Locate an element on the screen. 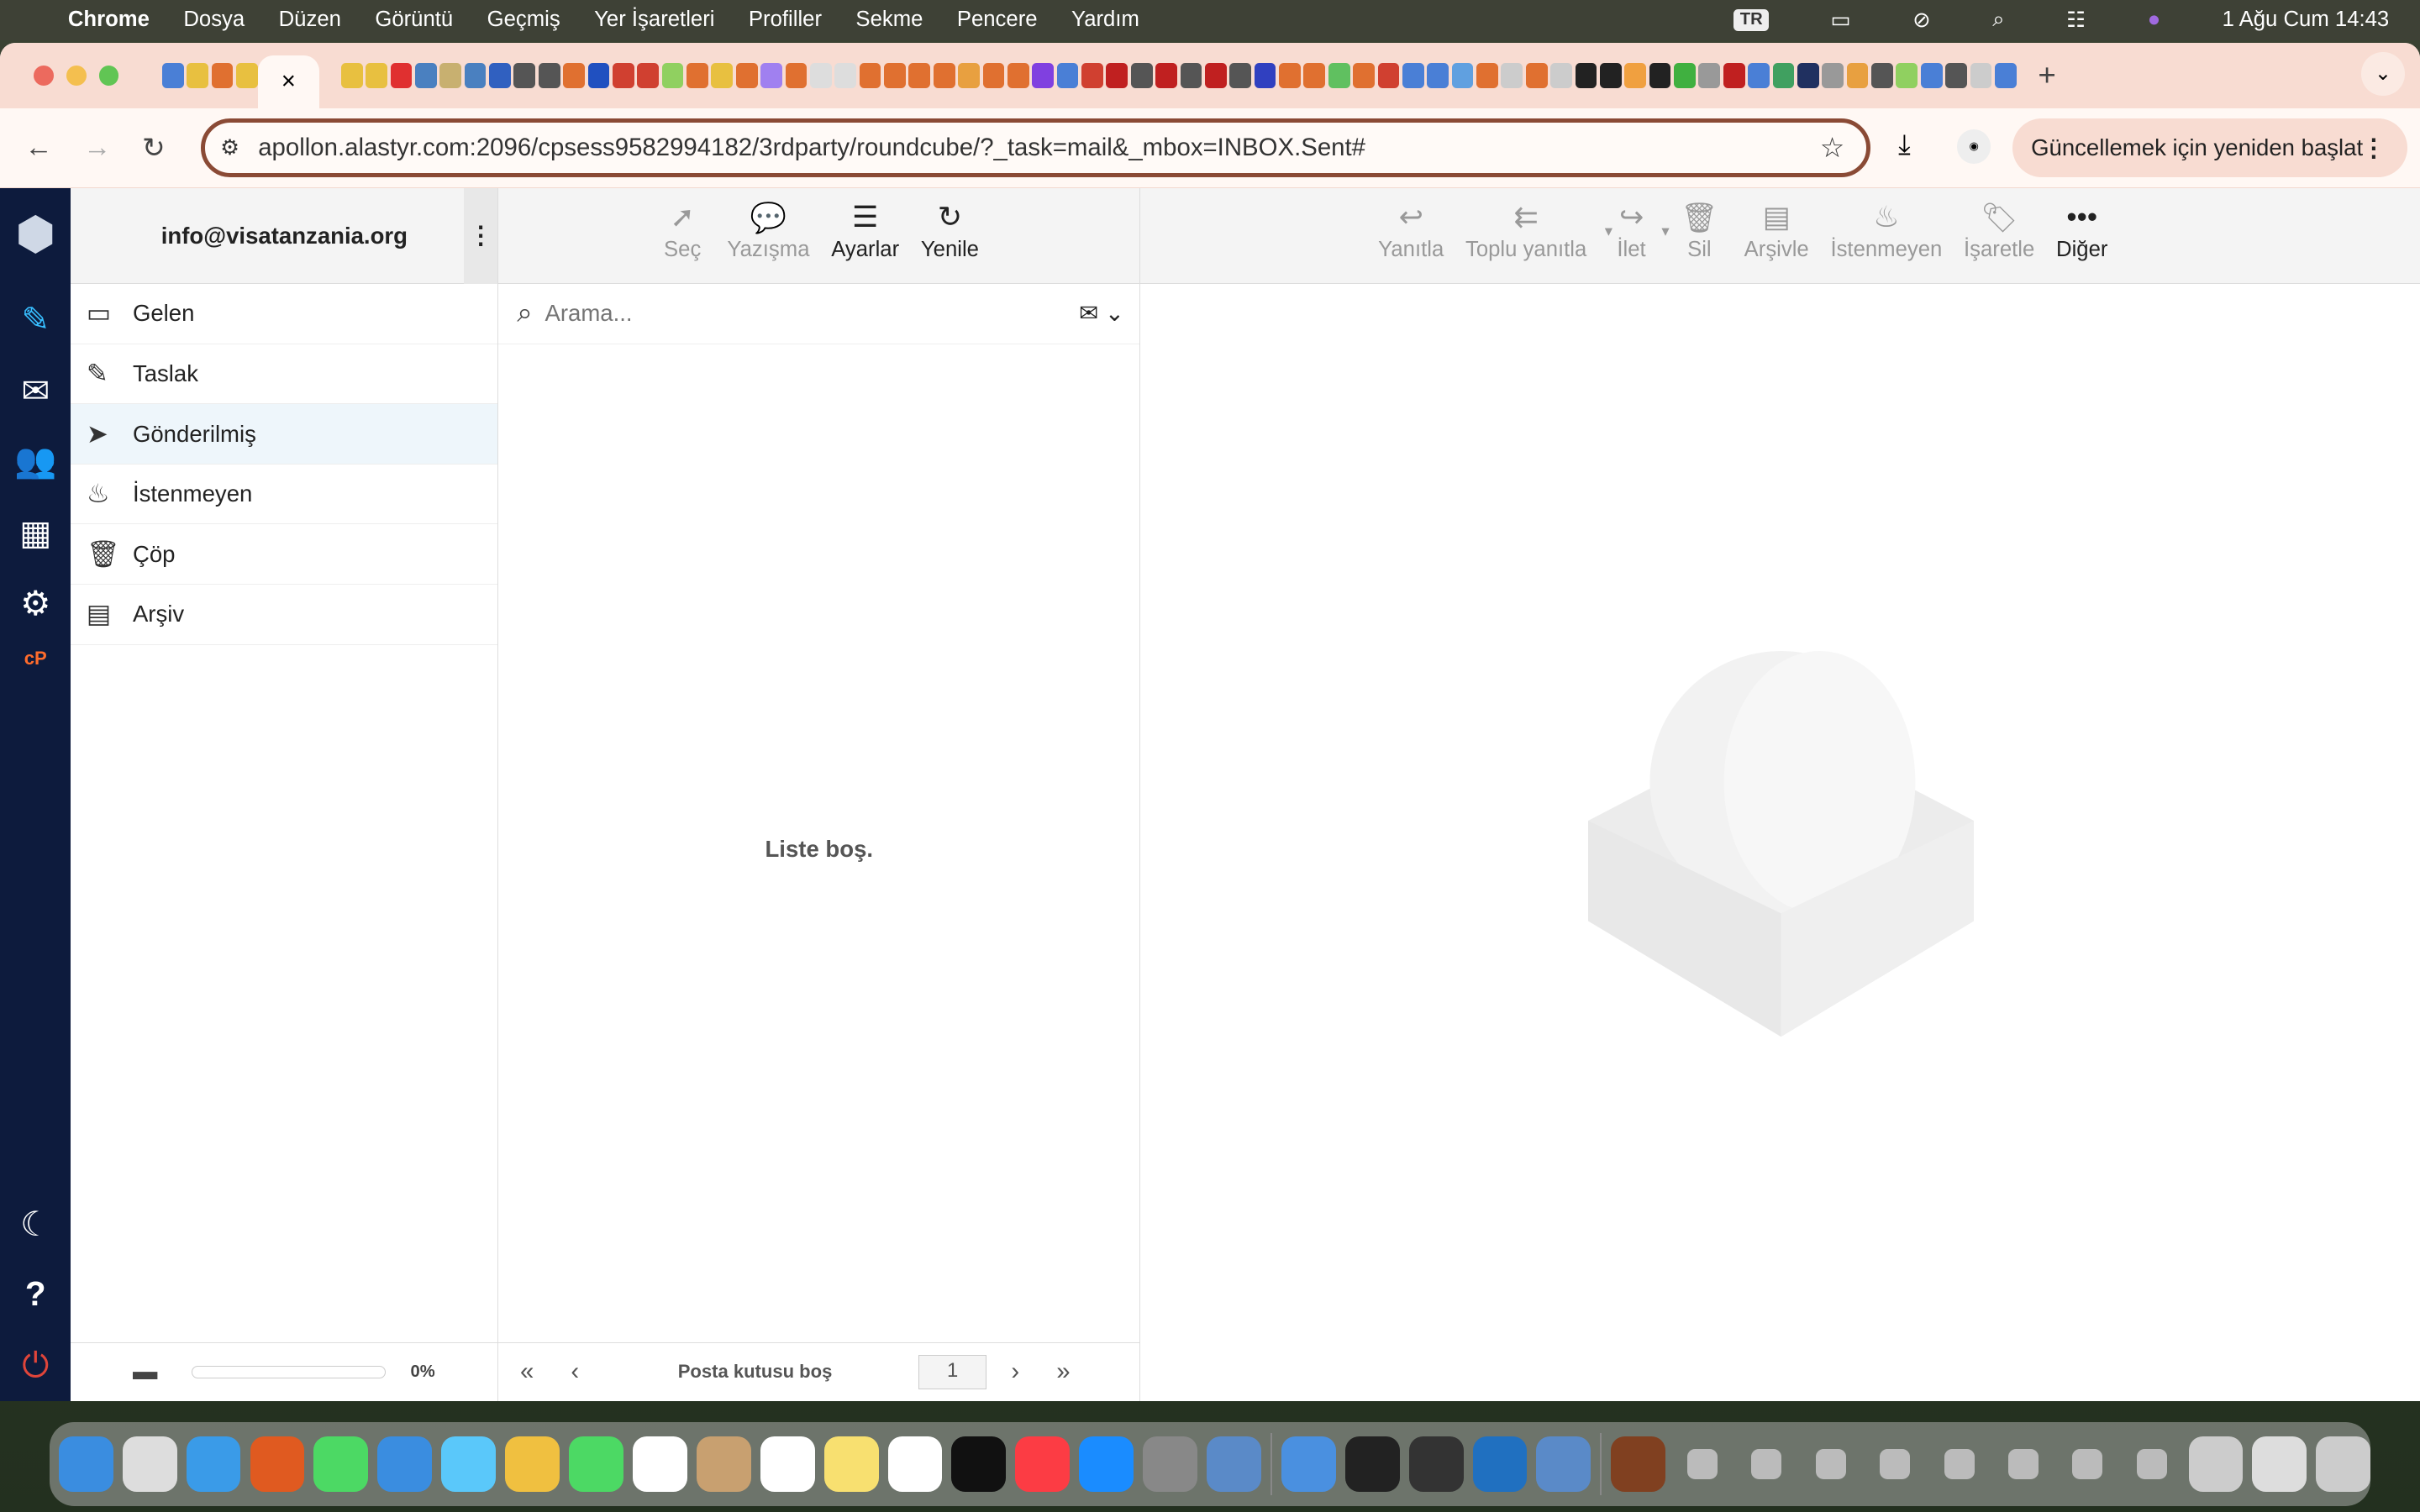 The width and height of the screenshot is (2420, 1512). download-icon: ⤓ is located at coordinates (1905, 145).